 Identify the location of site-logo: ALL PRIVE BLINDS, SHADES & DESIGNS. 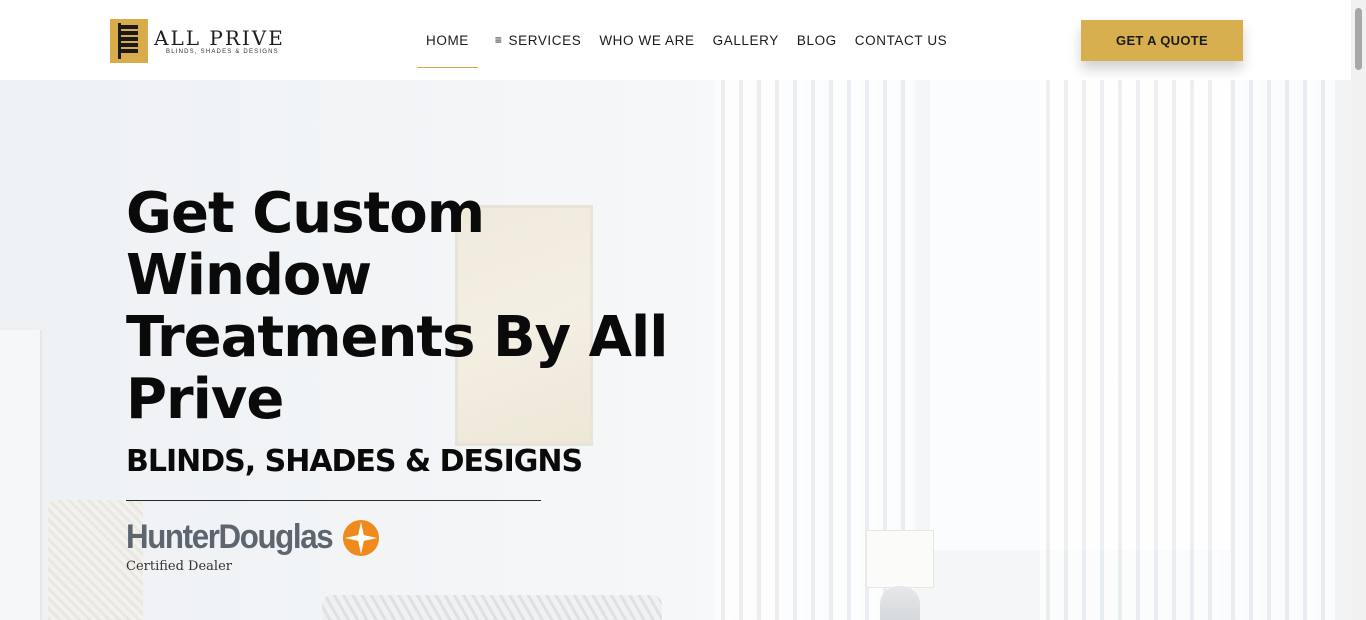
(200, 41).